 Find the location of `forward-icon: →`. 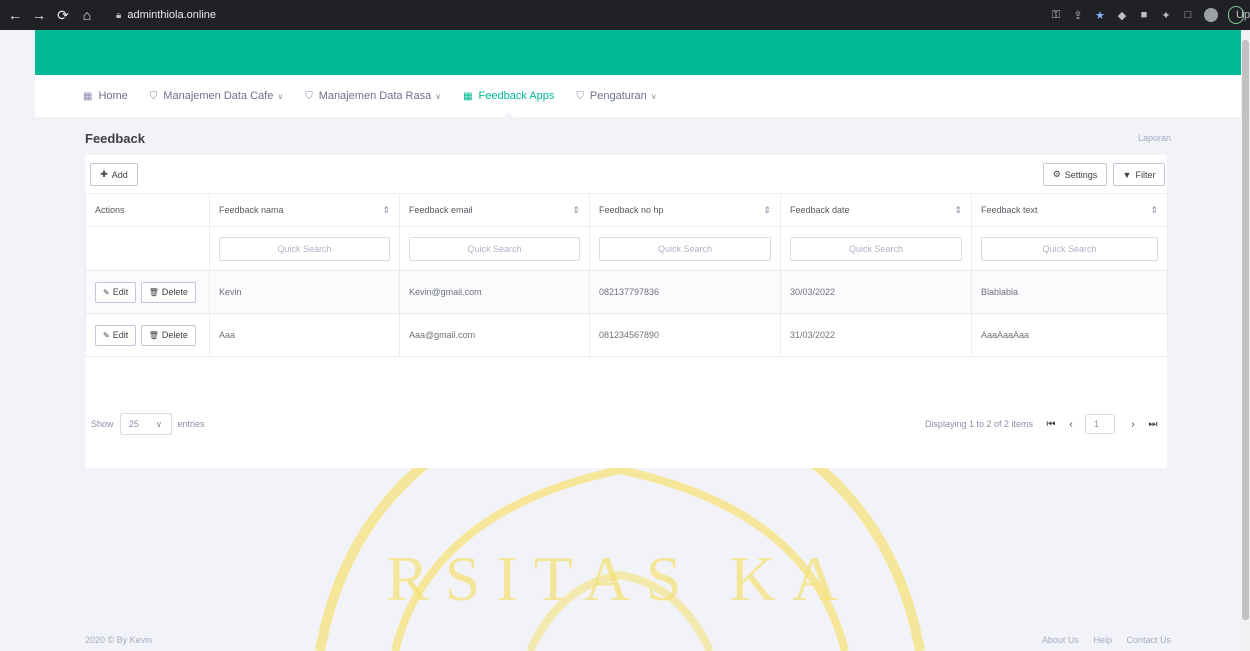

forward-icon: → is located at coordinates (39, 15).